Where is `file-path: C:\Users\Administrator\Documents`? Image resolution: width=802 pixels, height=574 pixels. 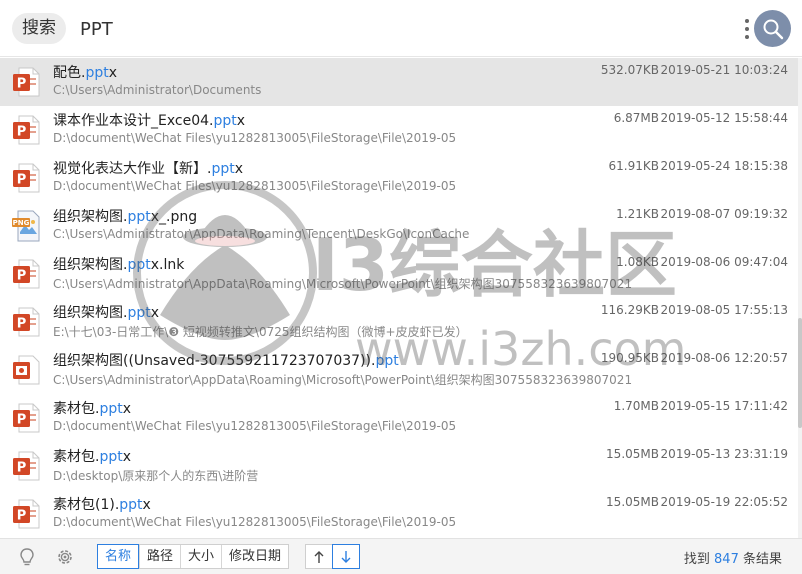
file-path: C:\Users\Administrator\Documents is located at coordinates (157, 90).